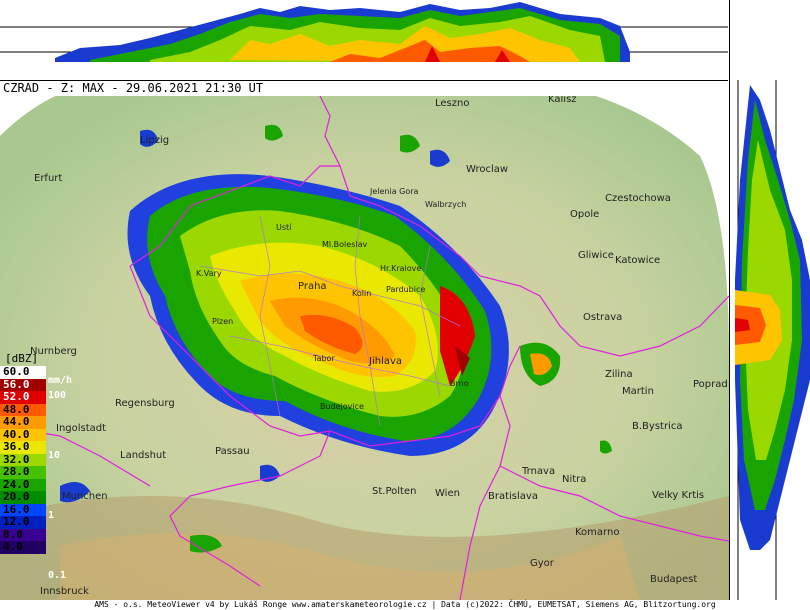 The height and width of the screenshot is (610, 810). Describe the element at coordinates (574, 479) in the screenshot. I see `city-nitra: Nitra` at that location.